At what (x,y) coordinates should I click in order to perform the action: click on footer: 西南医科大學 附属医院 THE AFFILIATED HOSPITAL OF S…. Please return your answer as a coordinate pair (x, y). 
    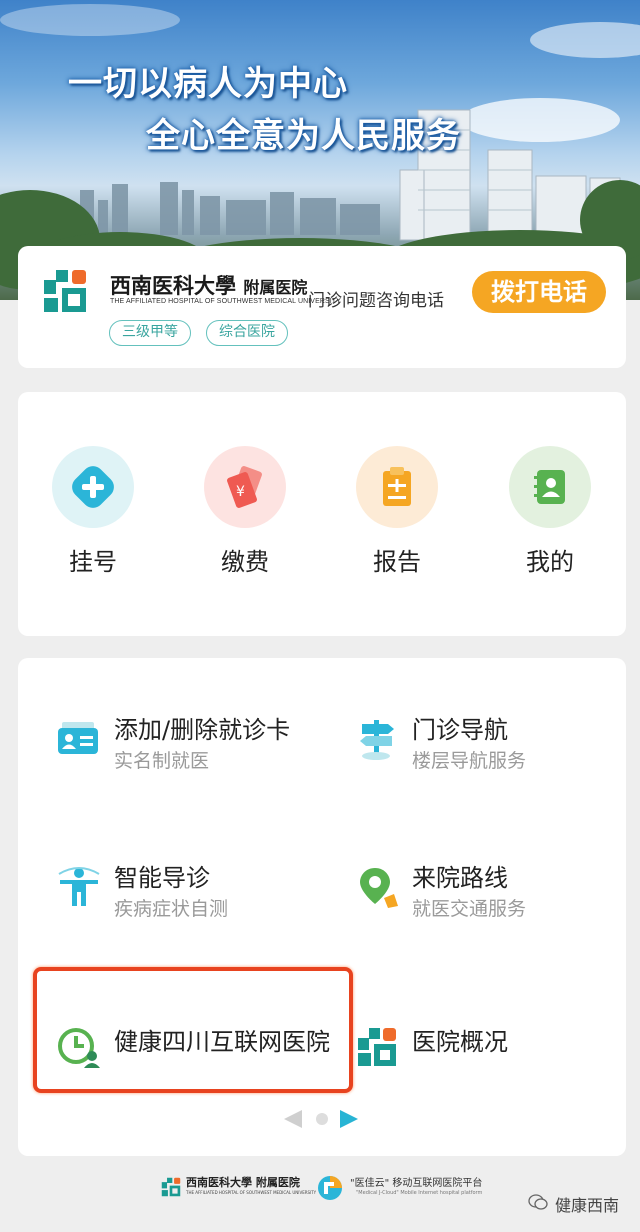
    Looking at the image, I should click on (320, 1197).